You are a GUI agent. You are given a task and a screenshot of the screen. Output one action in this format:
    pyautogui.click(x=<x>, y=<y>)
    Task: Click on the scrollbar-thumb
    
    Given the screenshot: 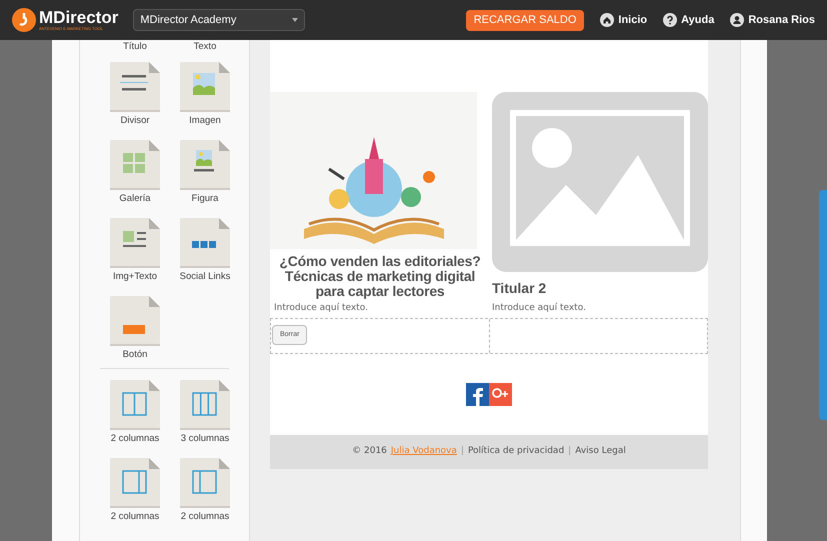 What is the action you would take?
    pyautogui.click(x=823, y=305)
    